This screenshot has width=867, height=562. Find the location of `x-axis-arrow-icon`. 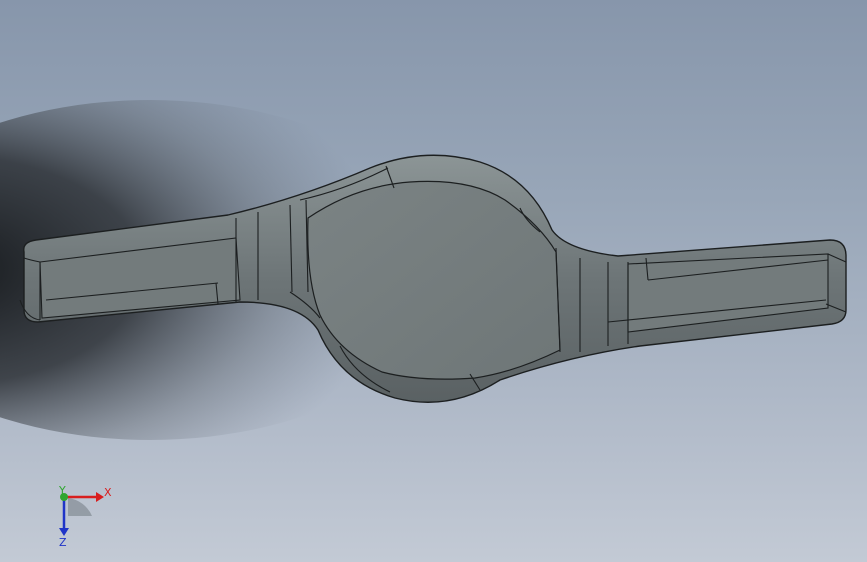

x-axis-arrow-icon is located at coordinates (100, 497).